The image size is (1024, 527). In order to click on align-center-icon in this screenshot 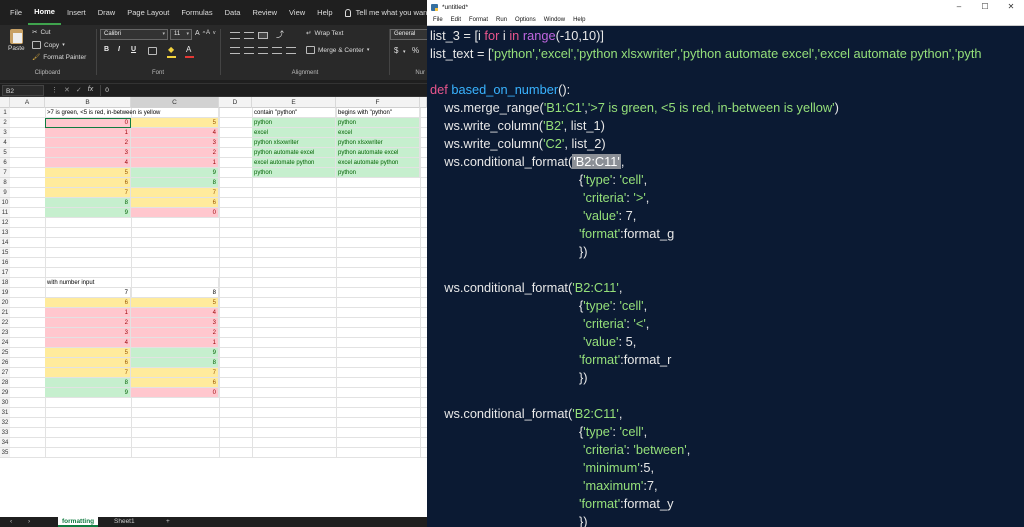, I will do `click(249, 50)`.